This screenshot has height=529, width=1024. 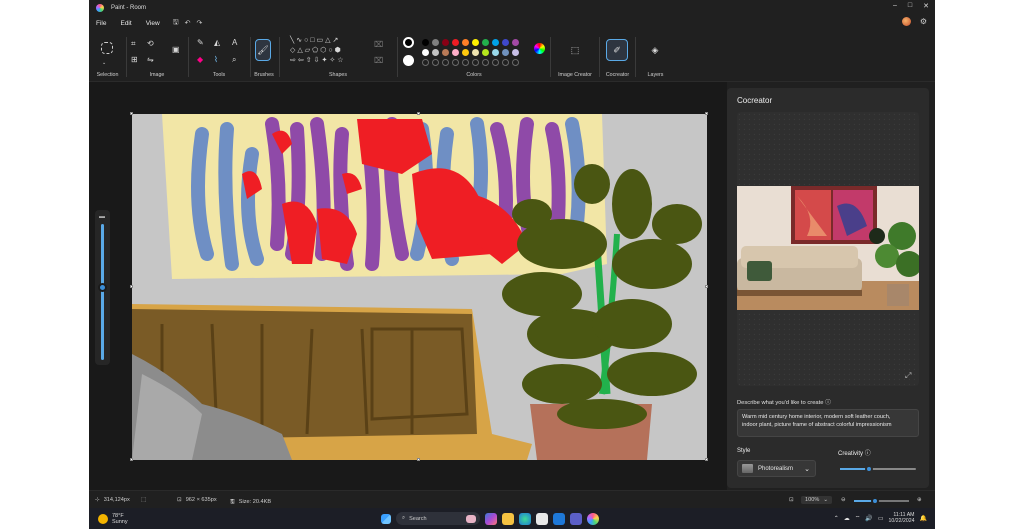 I want to click on notification-bell-icon: 🔔, so click(x=923, y=518).